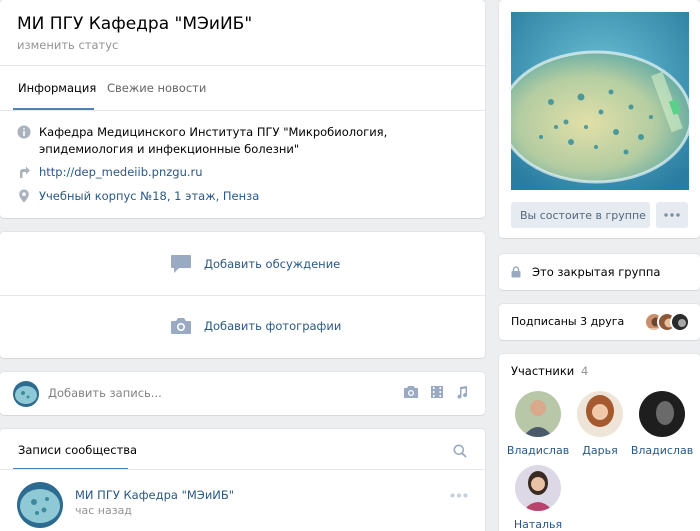 This screenshot has width=700, height=531. I want to click on tab-fresh-news: Свежие новости, so click(156, 88).